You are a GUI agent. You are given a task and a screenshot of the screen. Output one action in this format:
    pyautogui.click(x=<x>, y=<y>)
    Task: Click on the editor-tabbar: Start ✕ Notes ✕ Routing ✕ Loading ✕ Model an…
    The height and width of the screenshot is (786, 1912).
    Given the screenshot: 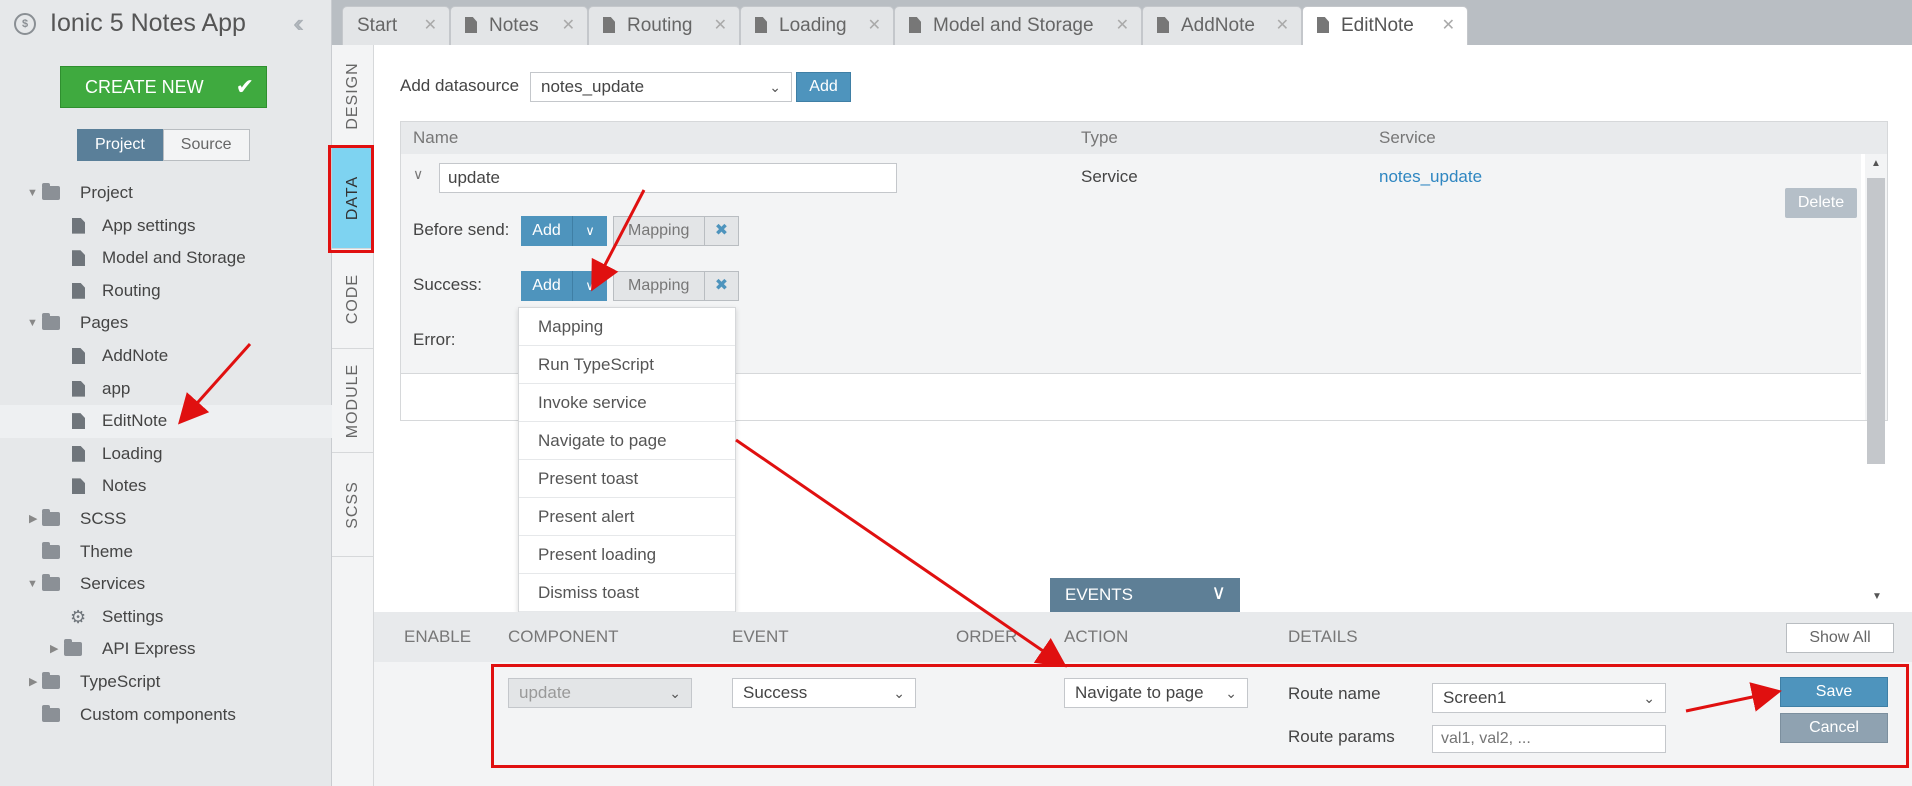 What is the action you would take?
    pyautogui.click(x=1122, y=22)
    